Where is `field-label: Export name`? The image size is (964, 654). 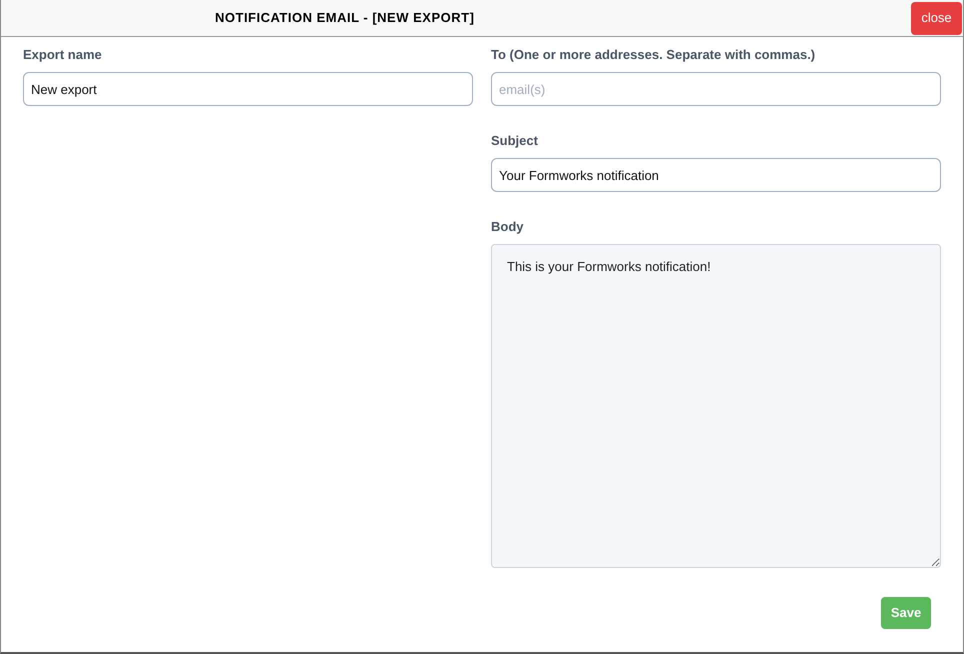 field-label: Export name is located at coordinates (63, 55).